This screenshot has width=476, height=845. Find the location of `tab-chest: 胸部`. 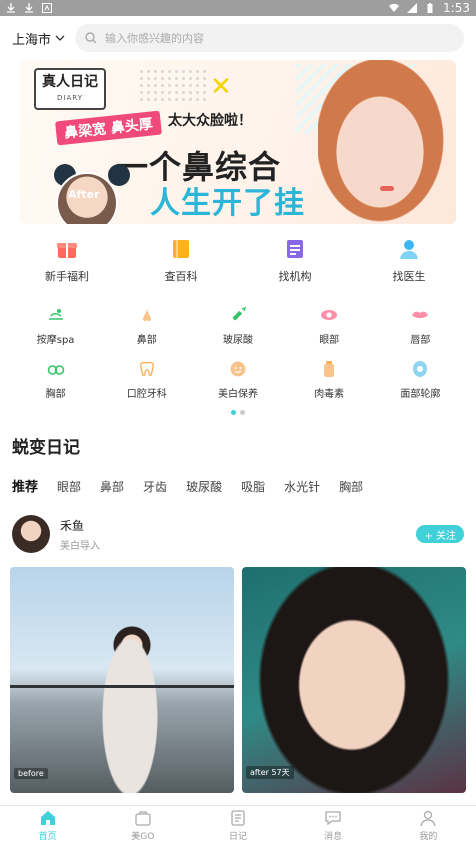

tab-chest: 胸部 is located at coordinates (351, 486).